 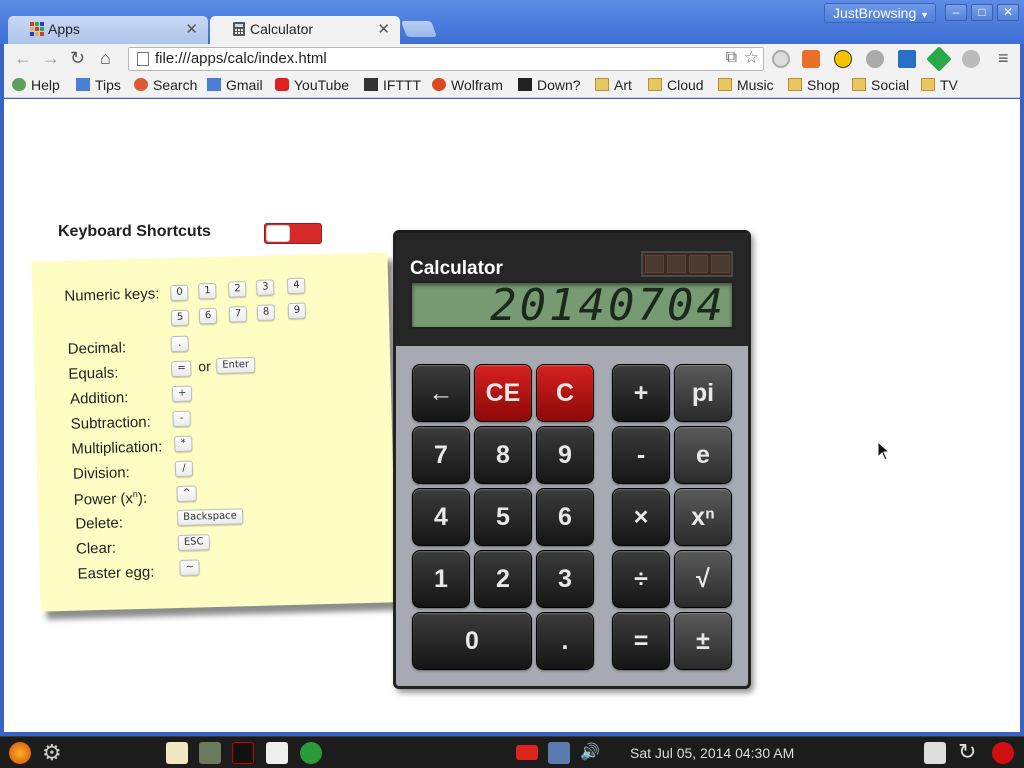 What do you see at coordinates (23, 58) in the screenshot?
I see `back-icon: ←` at bounding box center [23, 58].